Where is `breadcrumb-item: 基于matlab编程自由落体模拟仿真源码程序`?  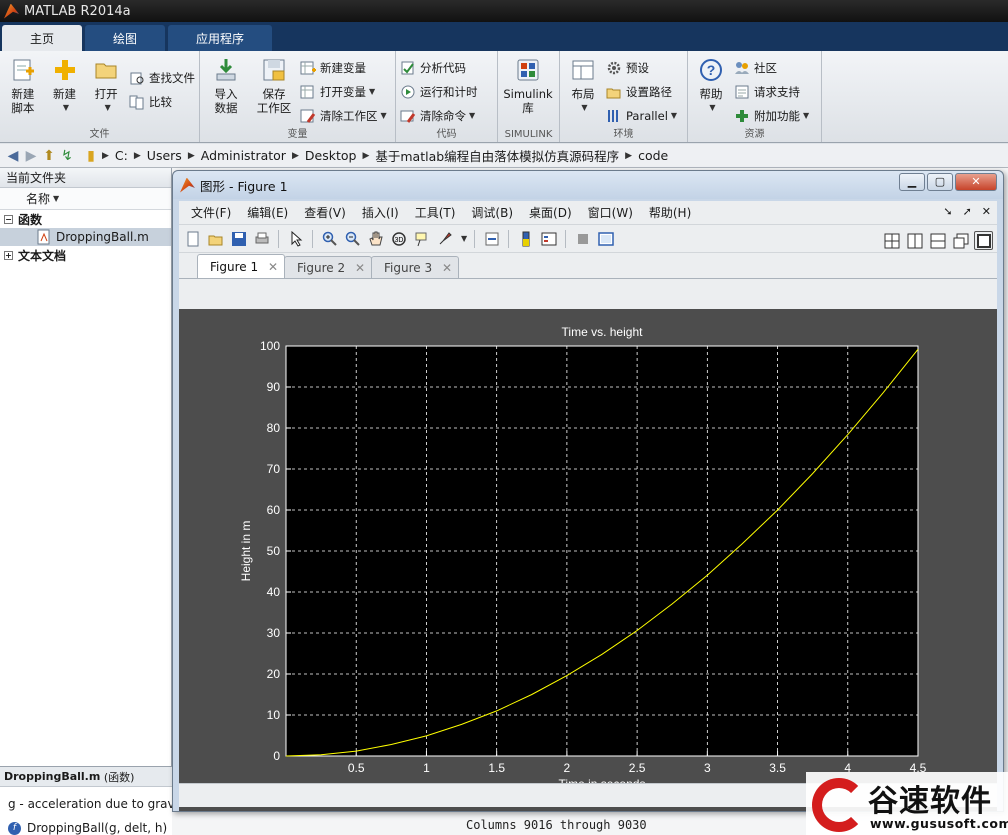
breadcrumb-item: 基于matlab编程自由落体模拟仿真源码程序 is located at coordinates (497, 155).